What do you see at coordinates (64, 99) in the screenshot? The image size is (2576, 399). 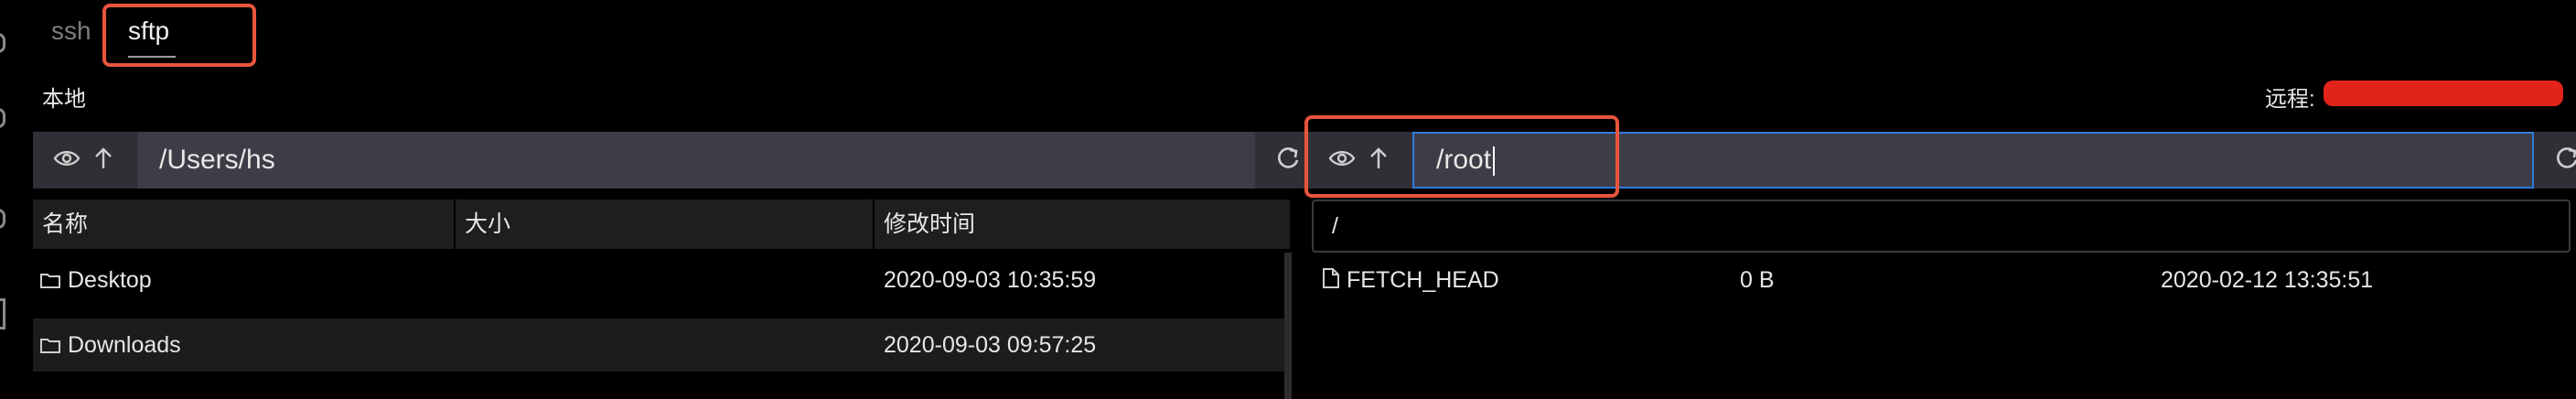 I see `local-label: 本地` at bounding box center [64, 99].